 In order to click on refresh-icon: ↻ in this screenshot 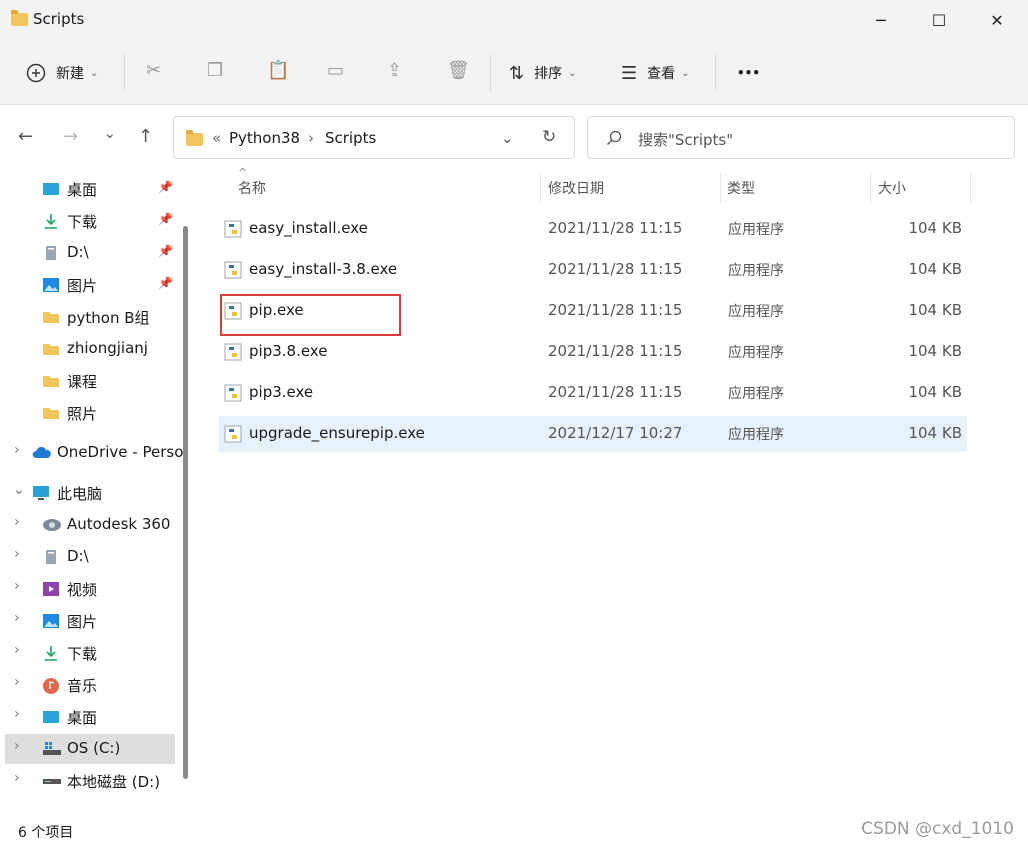, I will do `click(549, 137)`.